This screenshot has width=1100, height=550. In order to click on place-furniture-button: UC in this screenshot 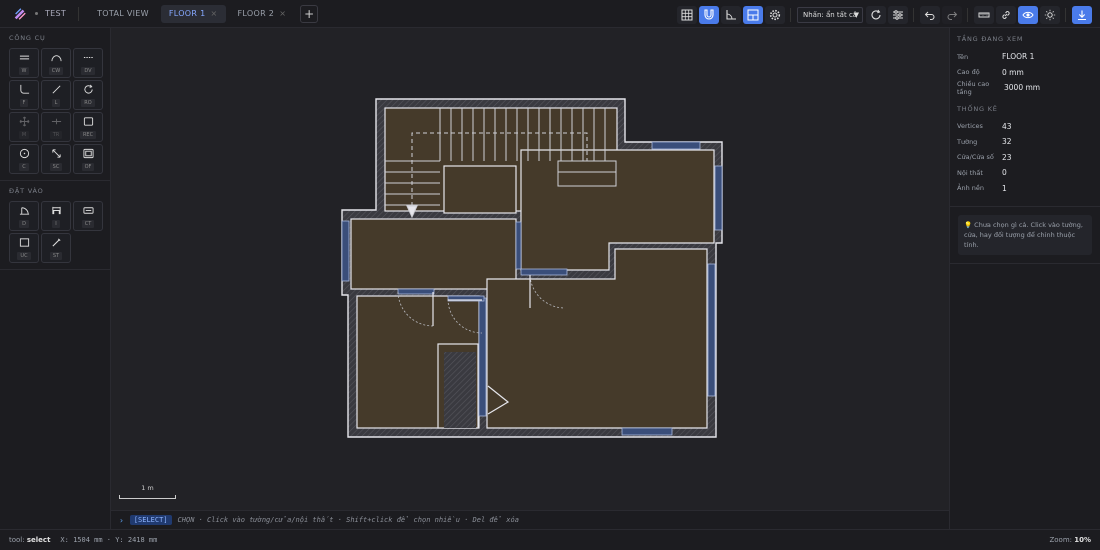, I will do `click(24, 248)`.